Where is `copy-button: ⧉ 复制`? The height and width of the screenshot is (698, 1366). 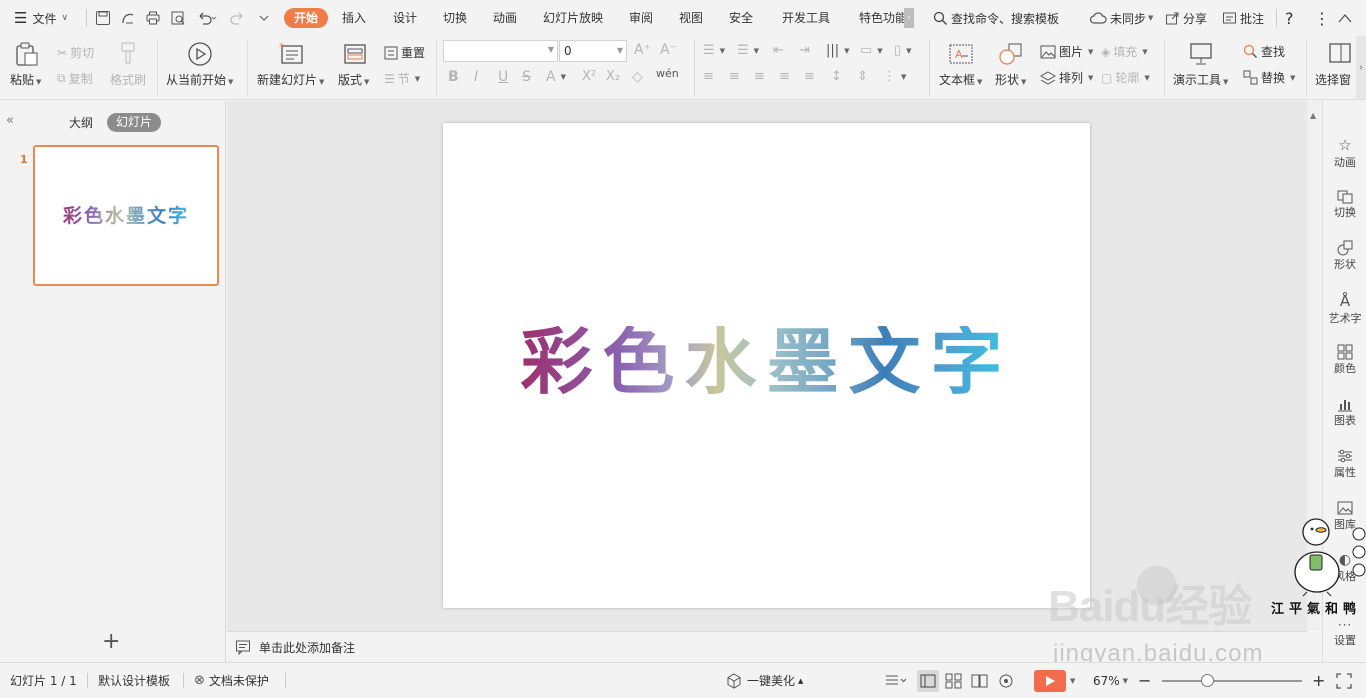 copy-button: ⧉ 复制 is located at coordinates (75, 78).